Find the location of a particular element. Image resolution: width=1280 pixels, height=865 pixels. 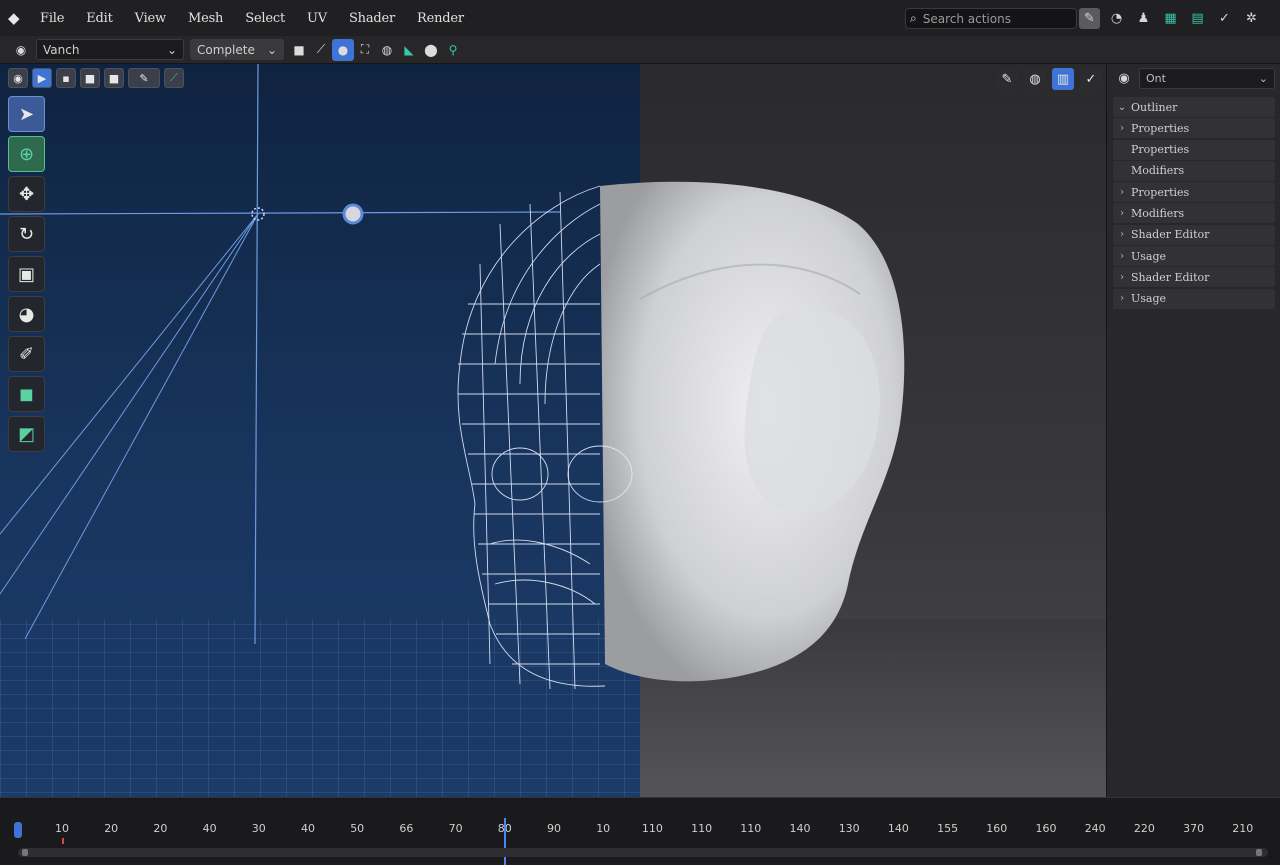

globe-icon: ◍ is located at coordinates (1035, 79).